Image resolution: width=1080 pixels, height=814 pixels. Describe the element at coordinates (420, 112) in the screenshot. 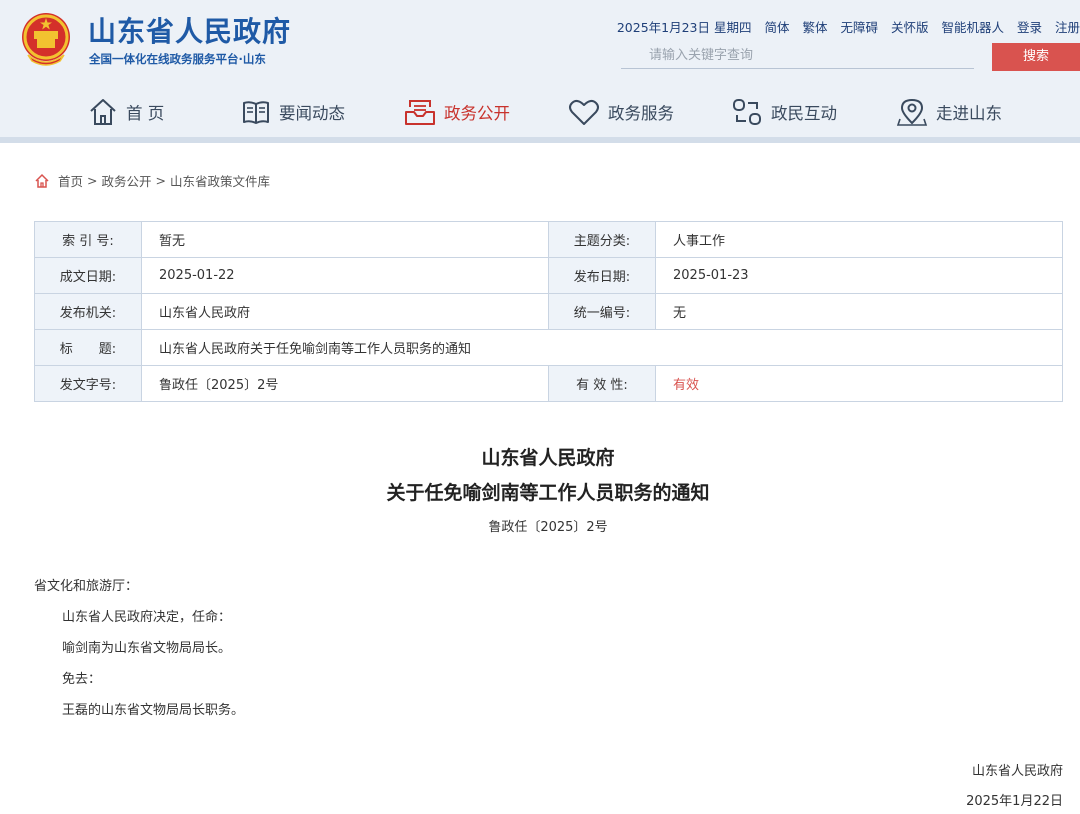

I see `inbox-icon` at that location.